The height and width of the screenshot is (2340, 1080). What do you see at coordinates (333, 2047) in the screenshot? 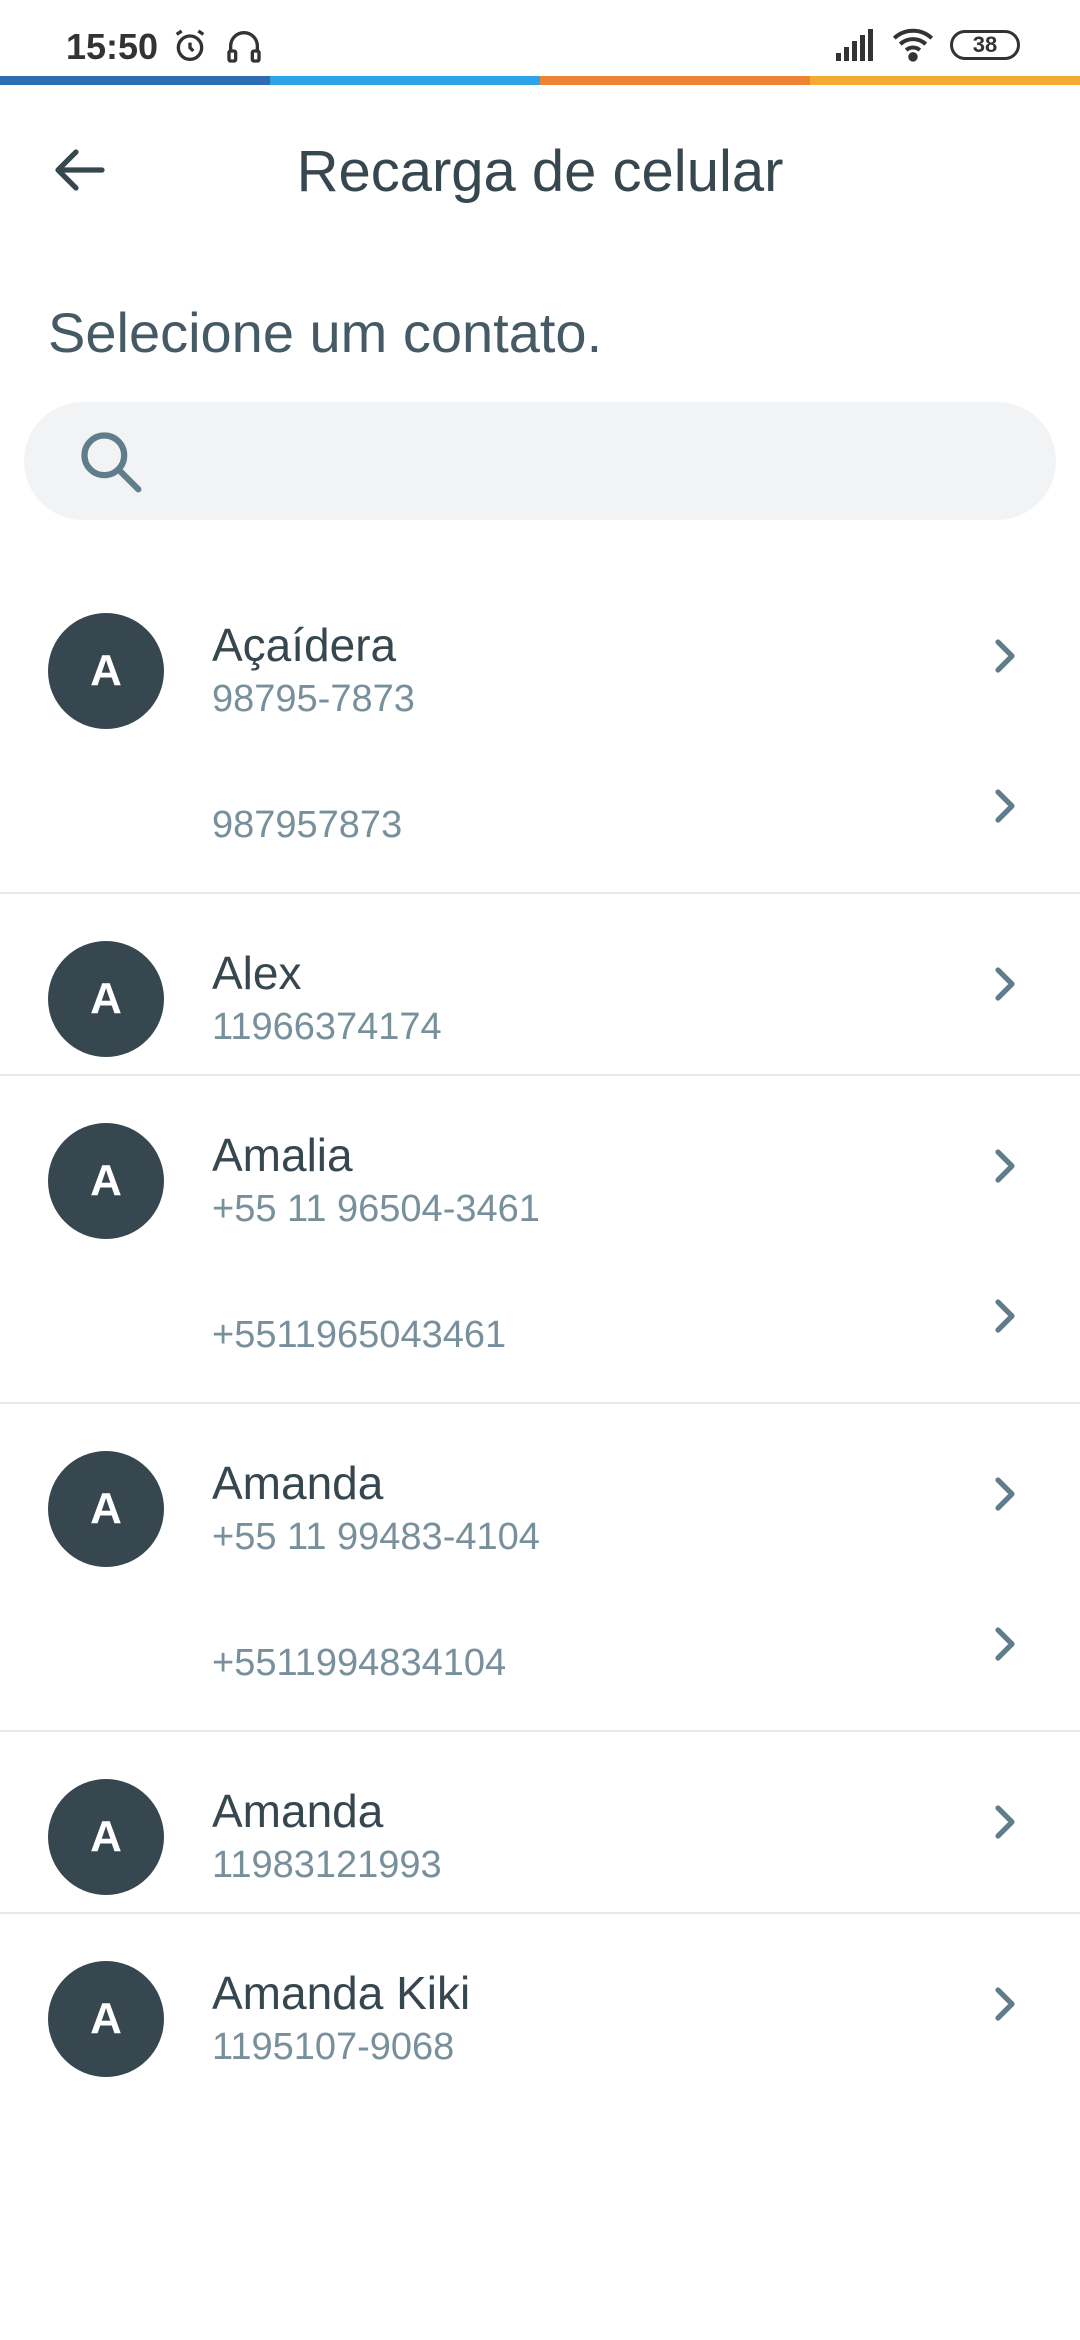
I see `contact-number: 1195107-9068` at bounding box center [333, 2047].